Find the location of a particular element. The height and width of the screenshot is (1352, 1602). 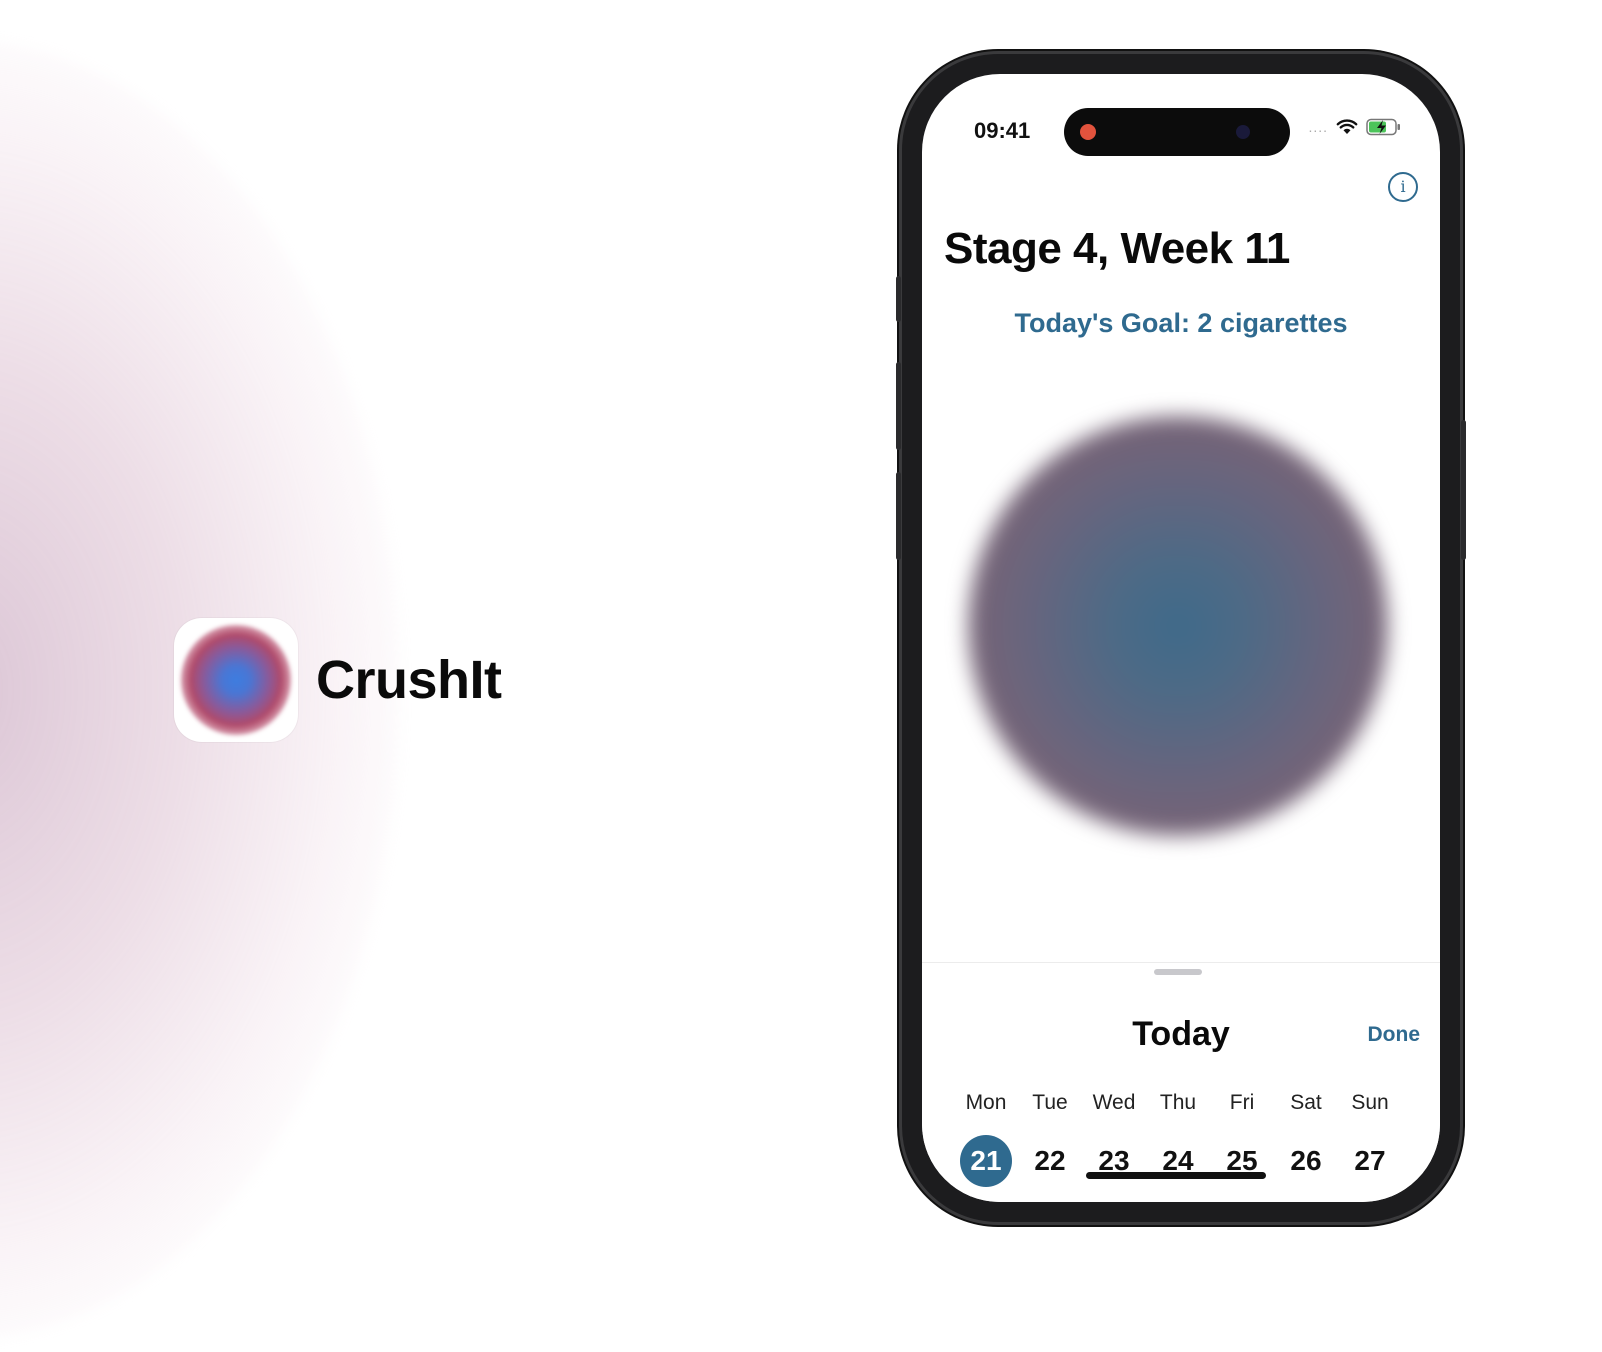

day-name: Sun is located at coordinates (1370, 1102).